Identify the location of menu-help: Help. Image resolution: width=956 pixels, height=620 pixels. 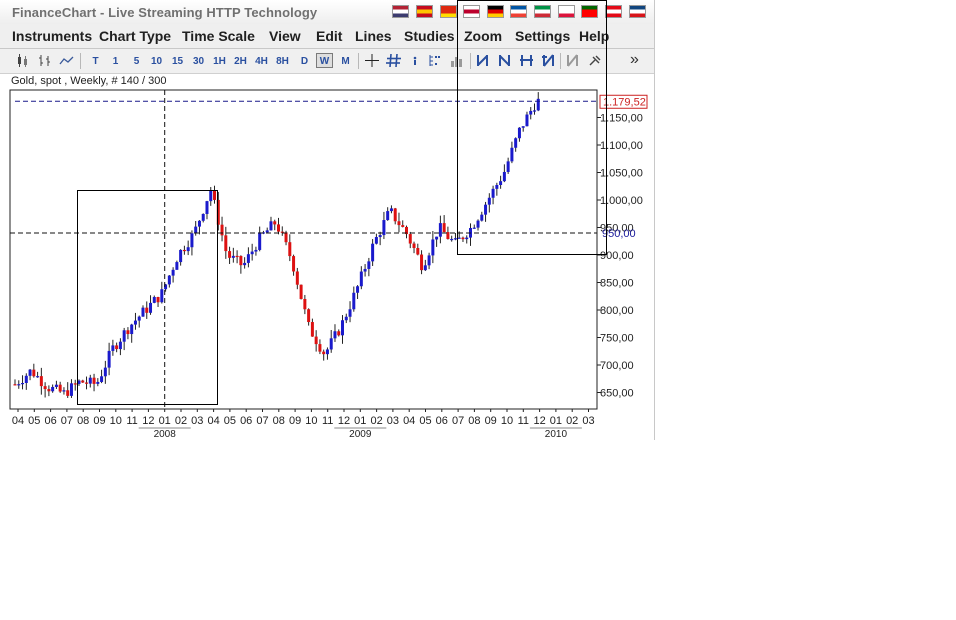
(594, 36).